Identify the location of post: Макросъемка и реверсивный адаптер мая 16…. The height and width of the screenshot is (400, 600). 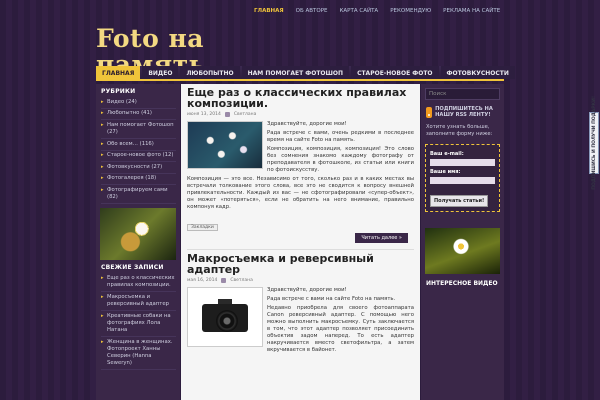
(300, 302).